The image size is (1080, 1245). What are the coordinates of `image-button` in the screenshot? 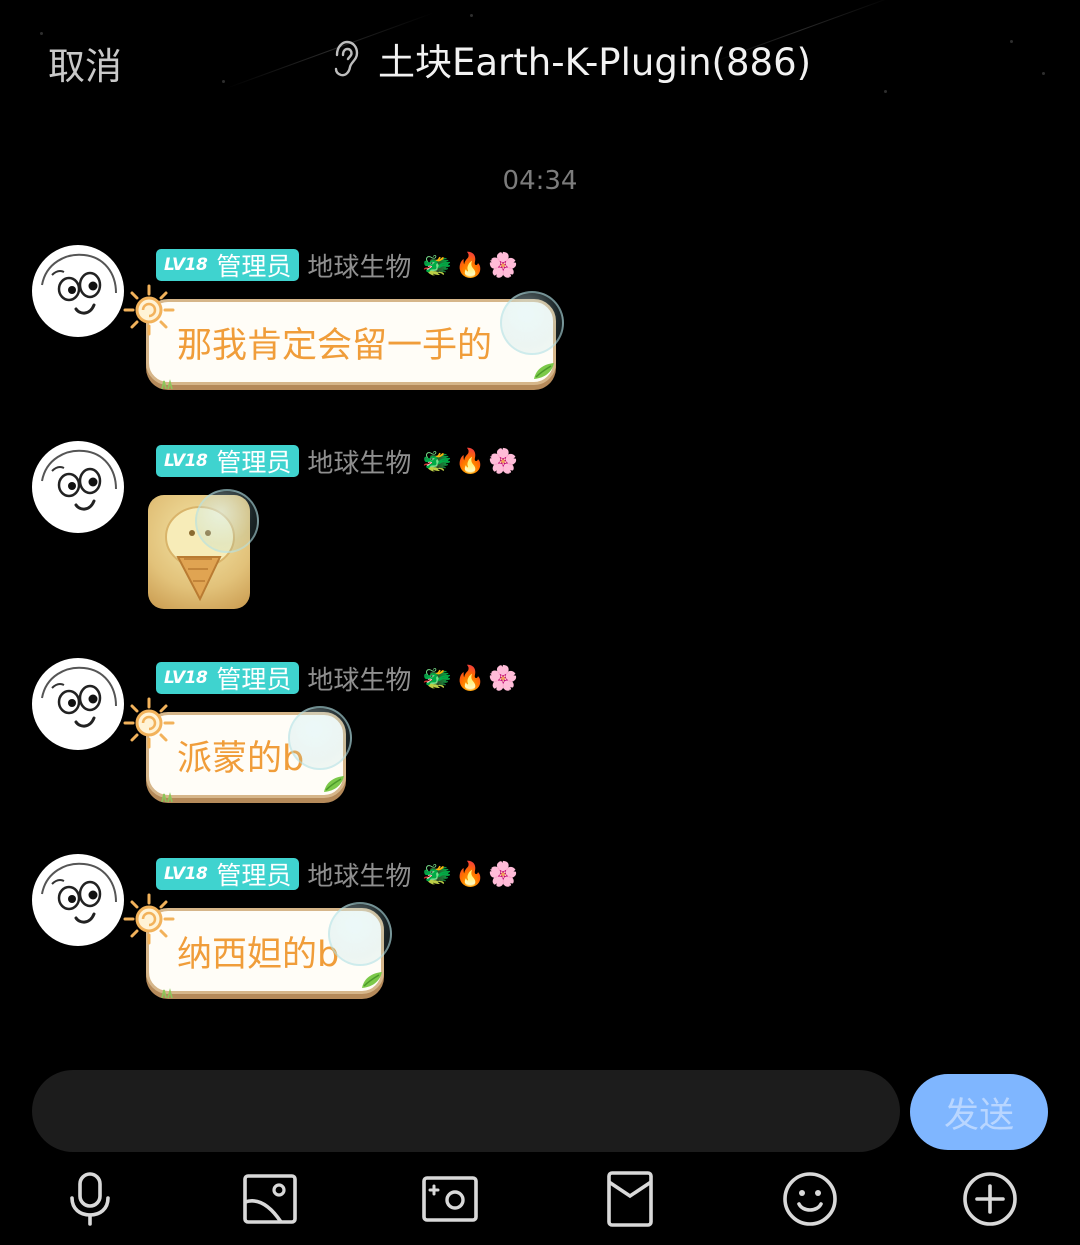 It's located at (270, 1199).